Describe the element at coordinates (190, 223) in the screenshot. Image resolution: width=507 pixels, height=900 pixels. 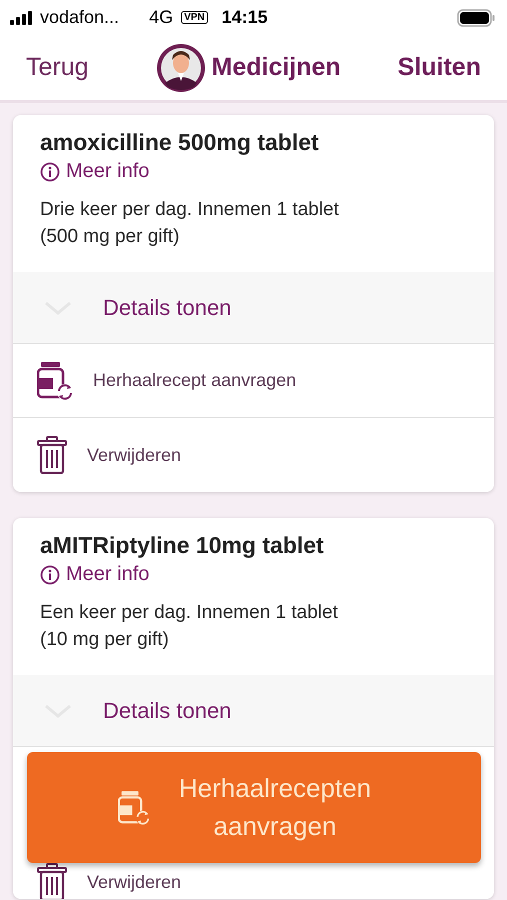
I see `dosage-text: Drie keer per dag. Innemen 1 tablet (500 mg per gift)` at that location.